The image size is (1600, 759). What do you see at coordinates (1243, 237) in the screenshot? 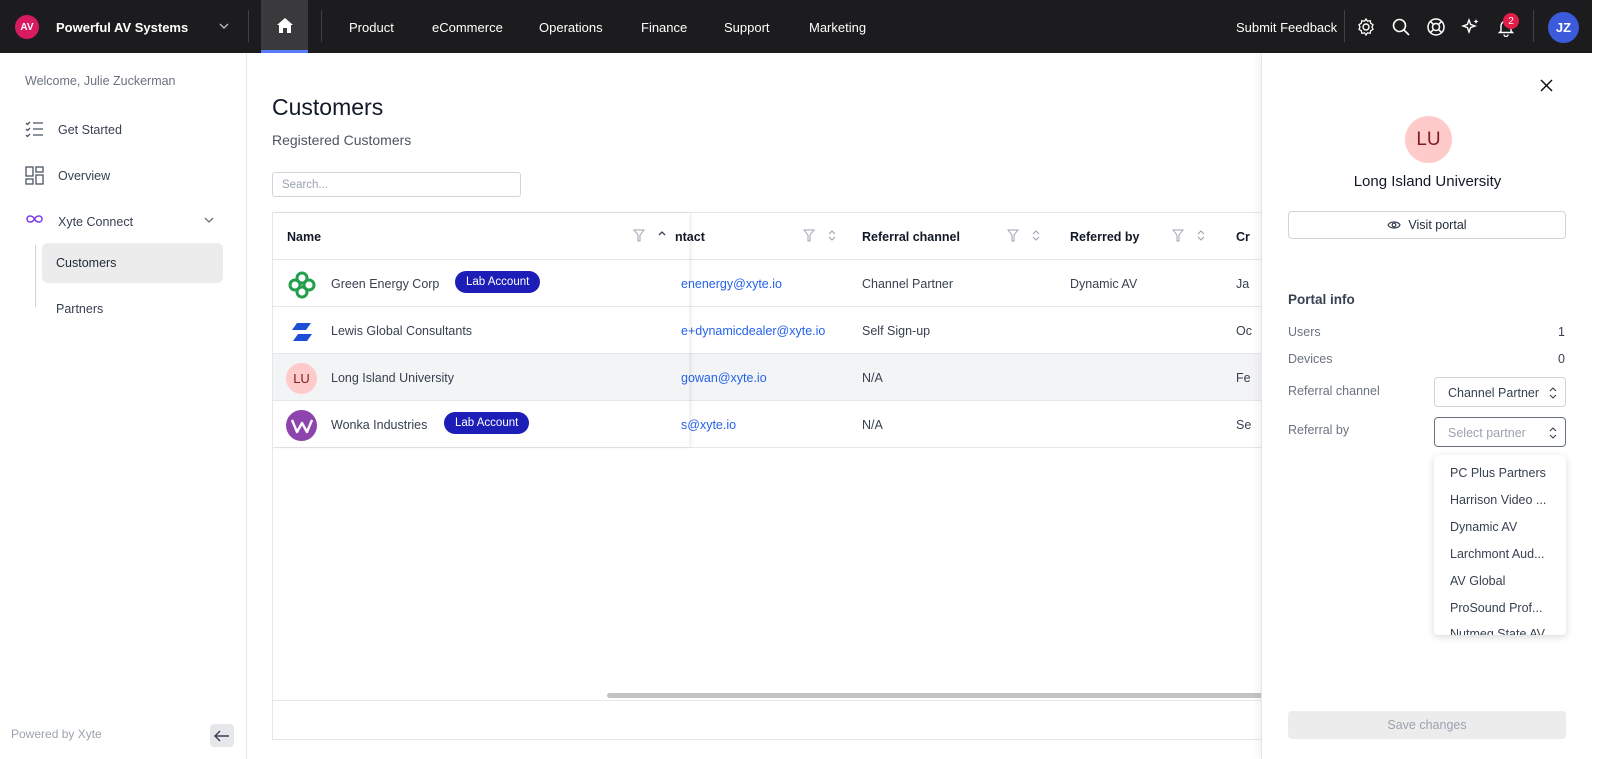
I see `column-header-created: Cr` at bounding box center [1243, 237].